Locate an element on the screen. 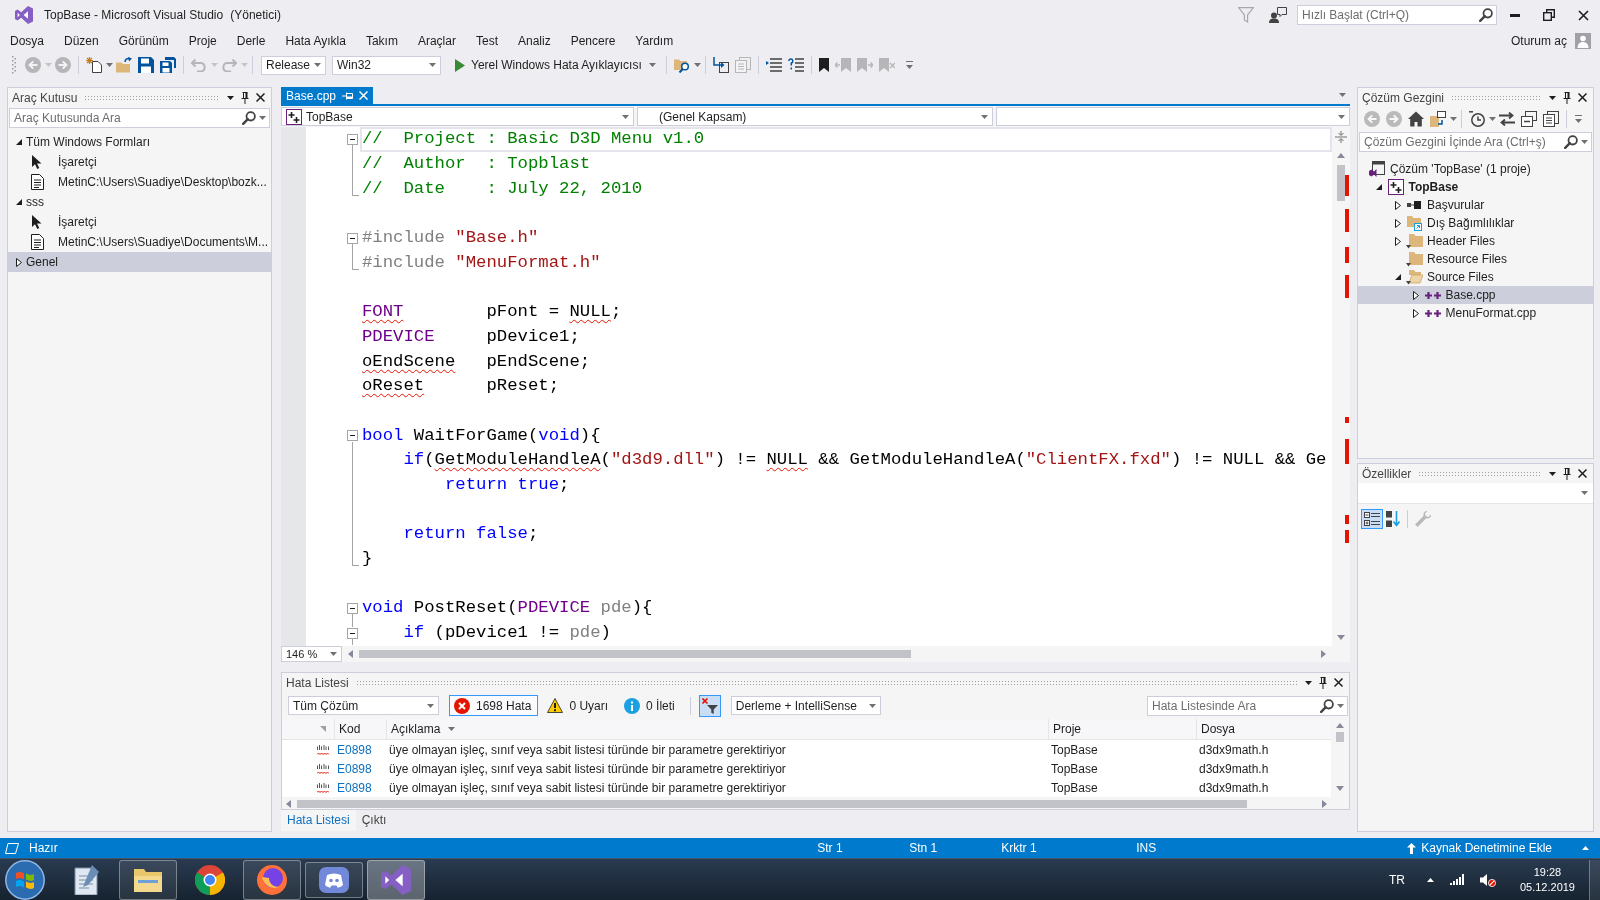  filter-button: 0 Uyarı is located at coordinates (579, 705).